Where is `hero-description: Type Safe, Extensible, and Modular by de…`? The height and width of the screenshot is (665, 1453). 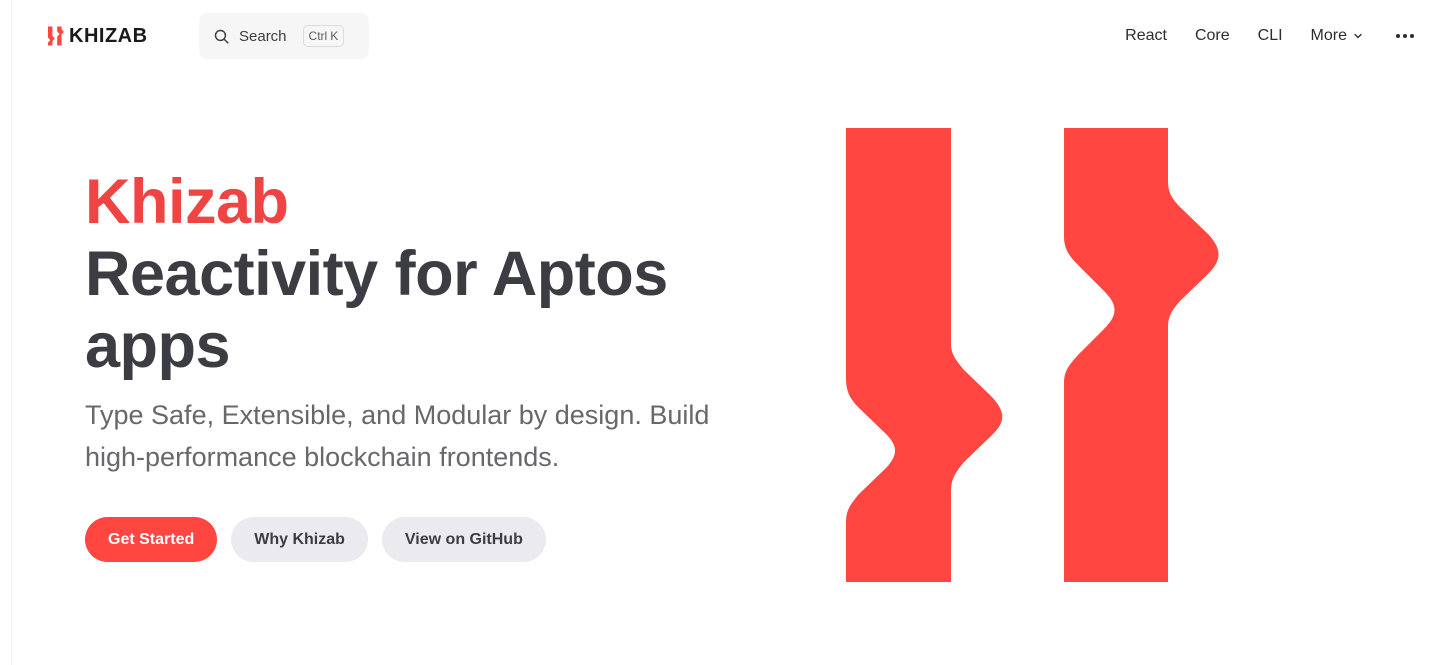
hero-description: Type Safe, Extensible, and Modular by de… is located at coordinates (397, 436).